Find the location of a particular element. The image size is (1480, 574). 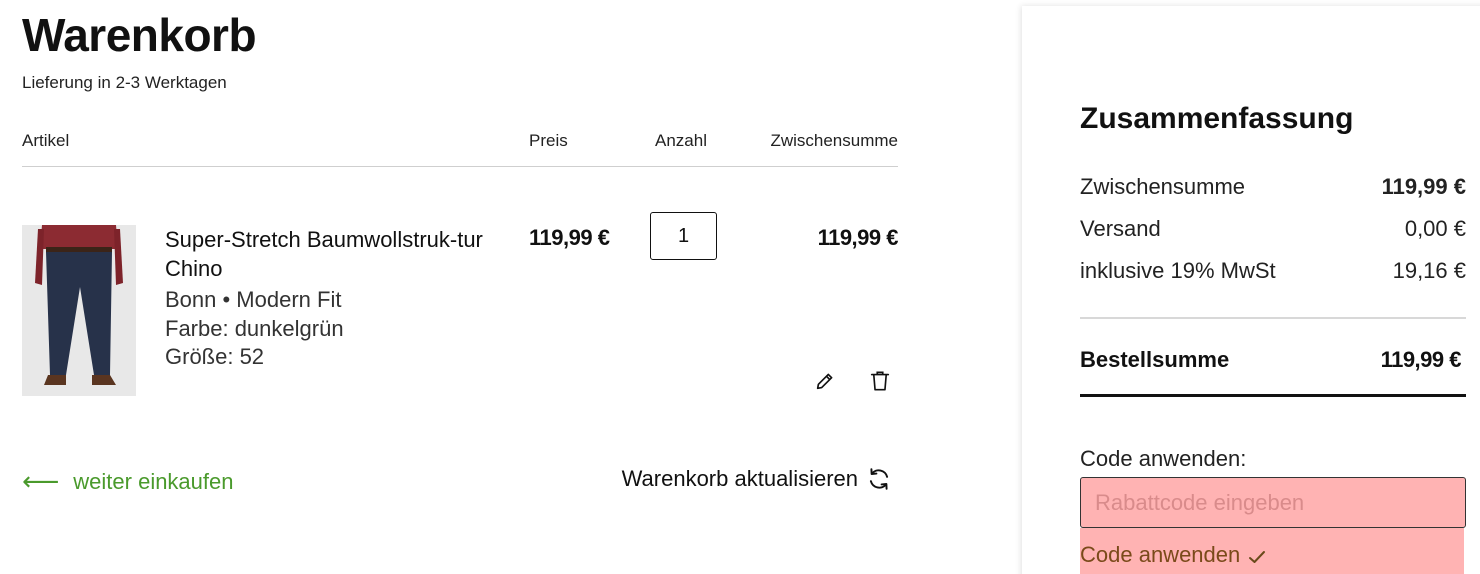

column-header-price: Preis is located at coordinates (548, 140).